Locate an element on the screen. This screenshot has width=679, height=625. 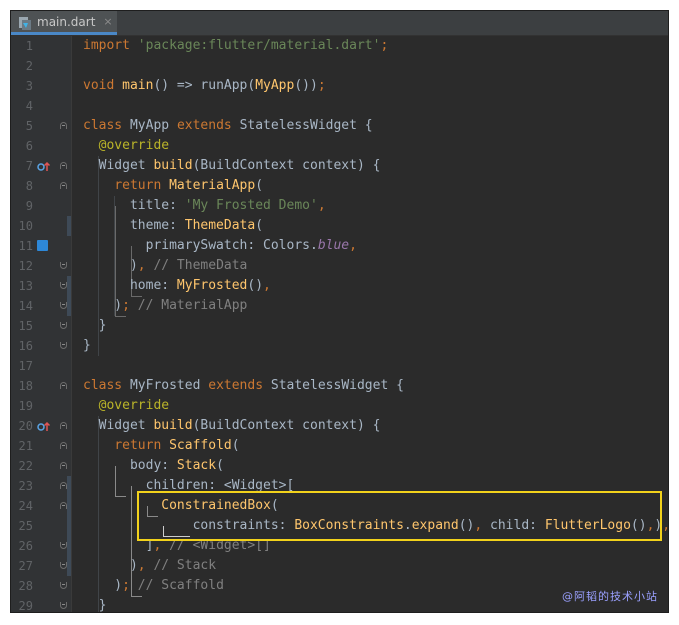
line-number: 5 is located at coordinates (29, 126).